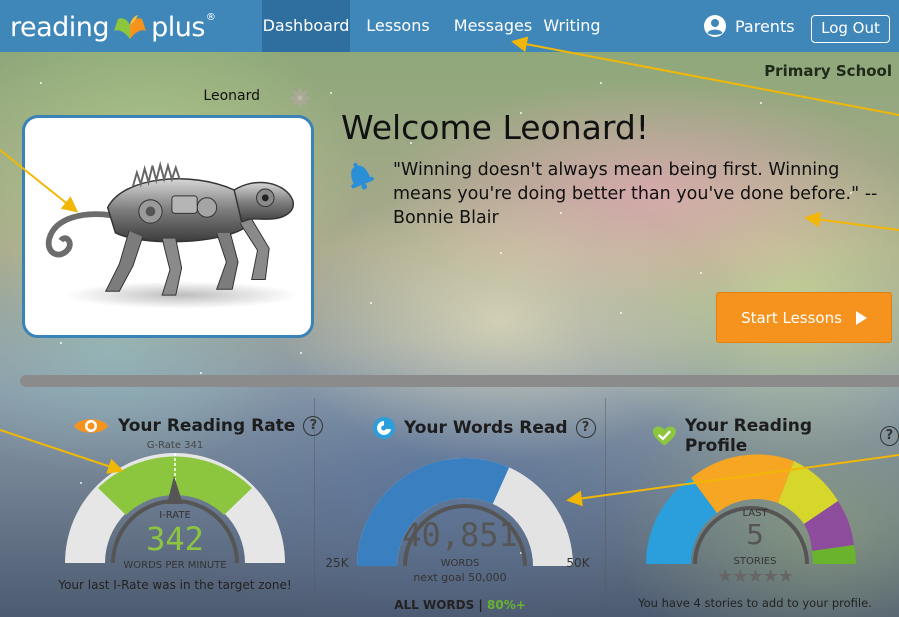  I want to click on reading-profile-help-icon: ?, so click(889, 436).